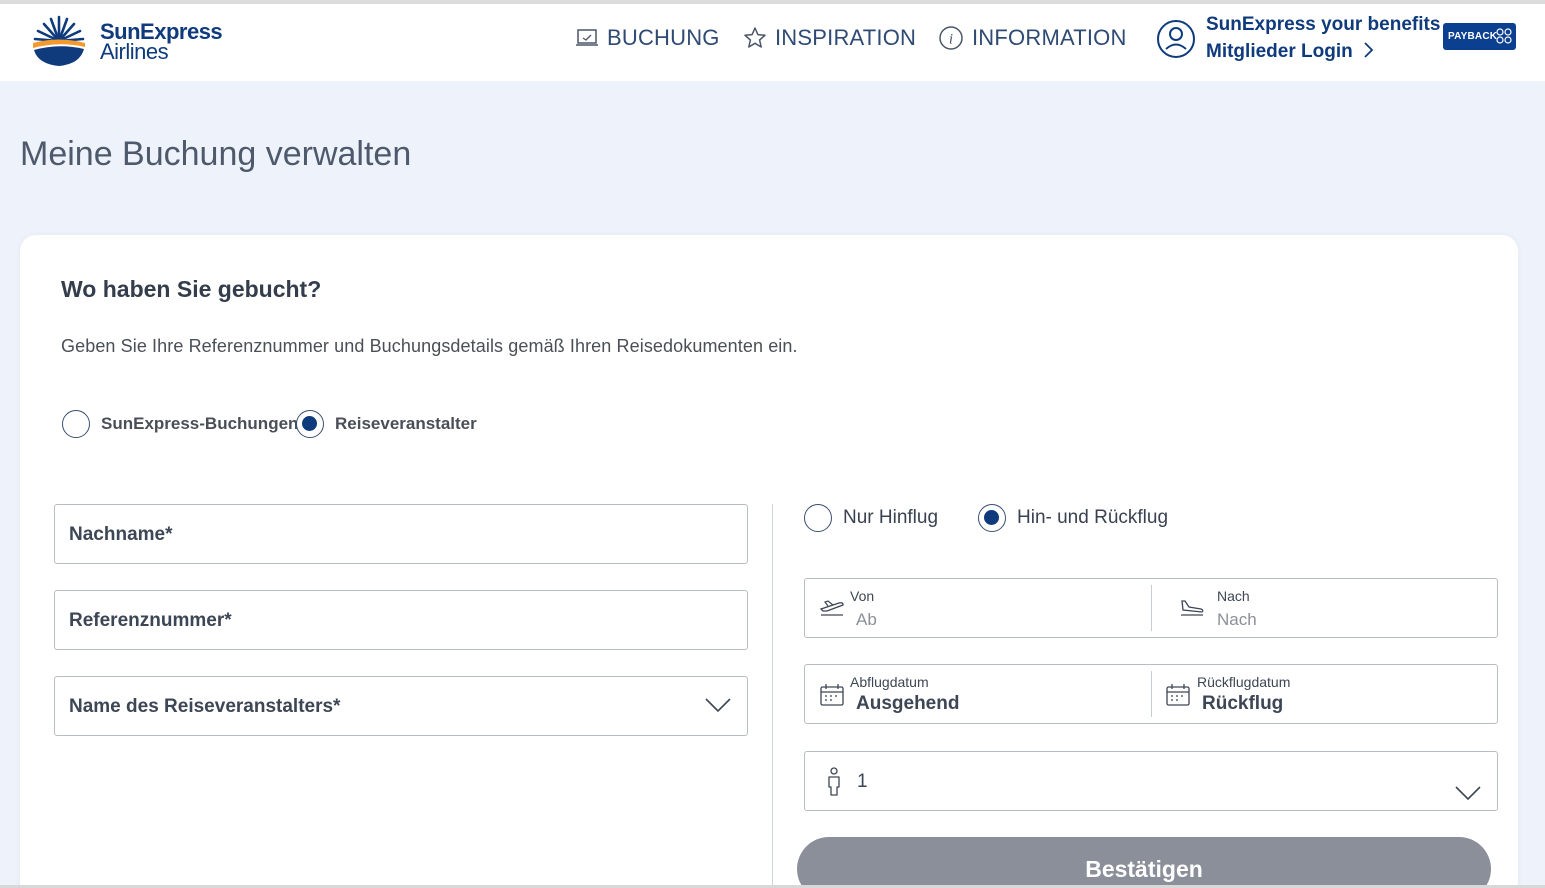 This screenshot has height=888, width=1545. I want to click on lastname-label: Nachname*, so click(121, 534).